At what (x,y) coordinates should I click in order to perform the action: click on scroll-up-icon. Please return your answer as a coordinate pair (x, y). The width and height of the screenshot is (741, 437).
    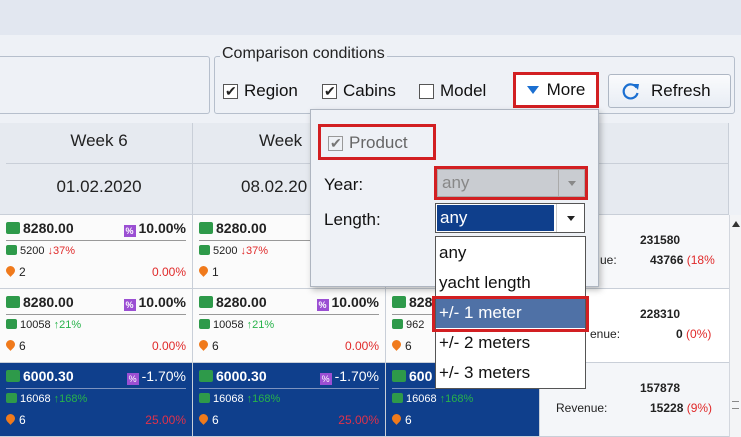
    Looking at the image, I should click on (736, 224).